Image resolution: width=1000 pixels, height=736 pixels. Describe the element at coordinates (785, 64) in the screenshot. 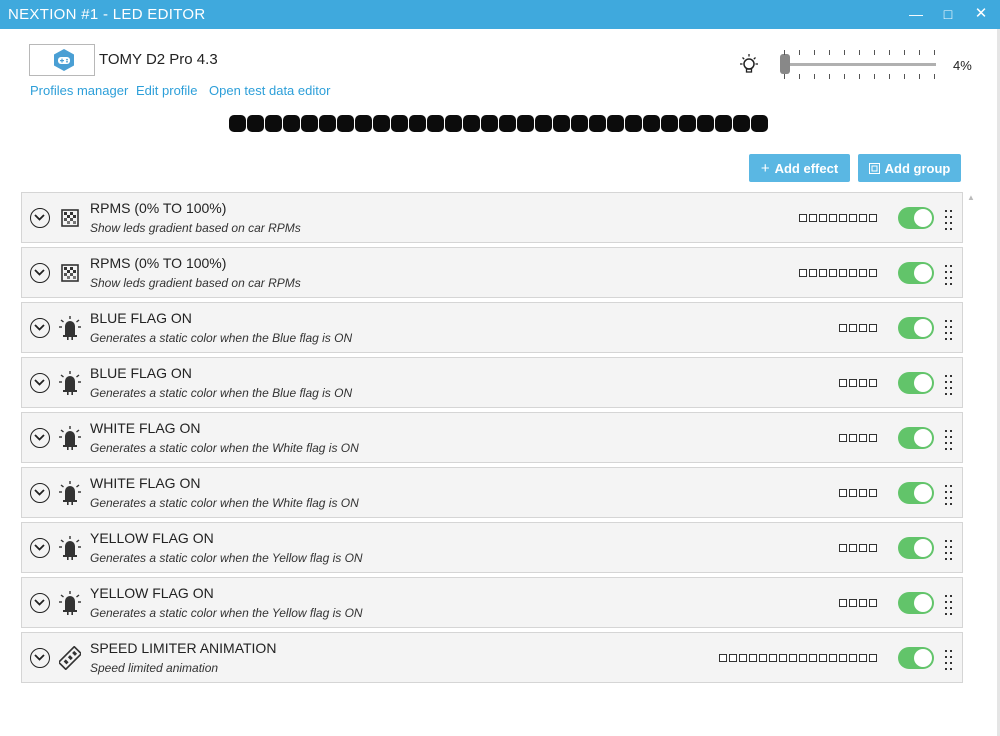

I see `slider-thumb` at that location.